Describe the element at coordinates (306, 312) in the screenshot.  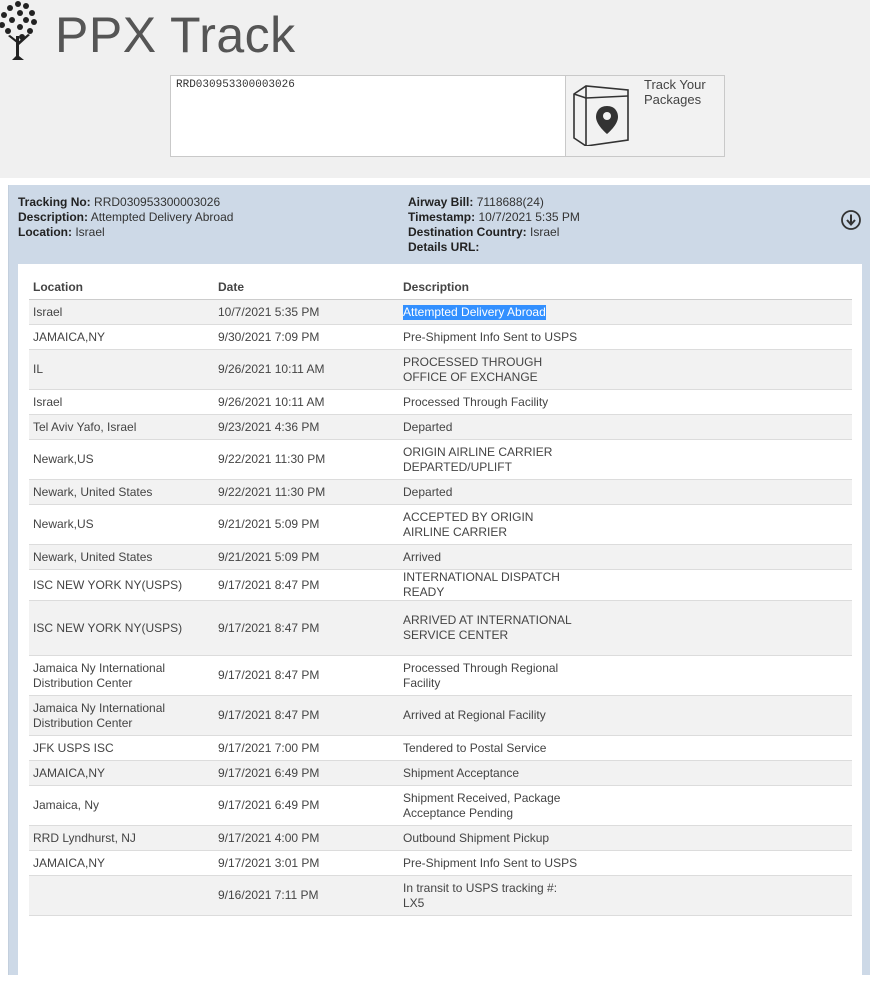
I see `cell-date: 10/7/2021 5:35 PM` at that location.